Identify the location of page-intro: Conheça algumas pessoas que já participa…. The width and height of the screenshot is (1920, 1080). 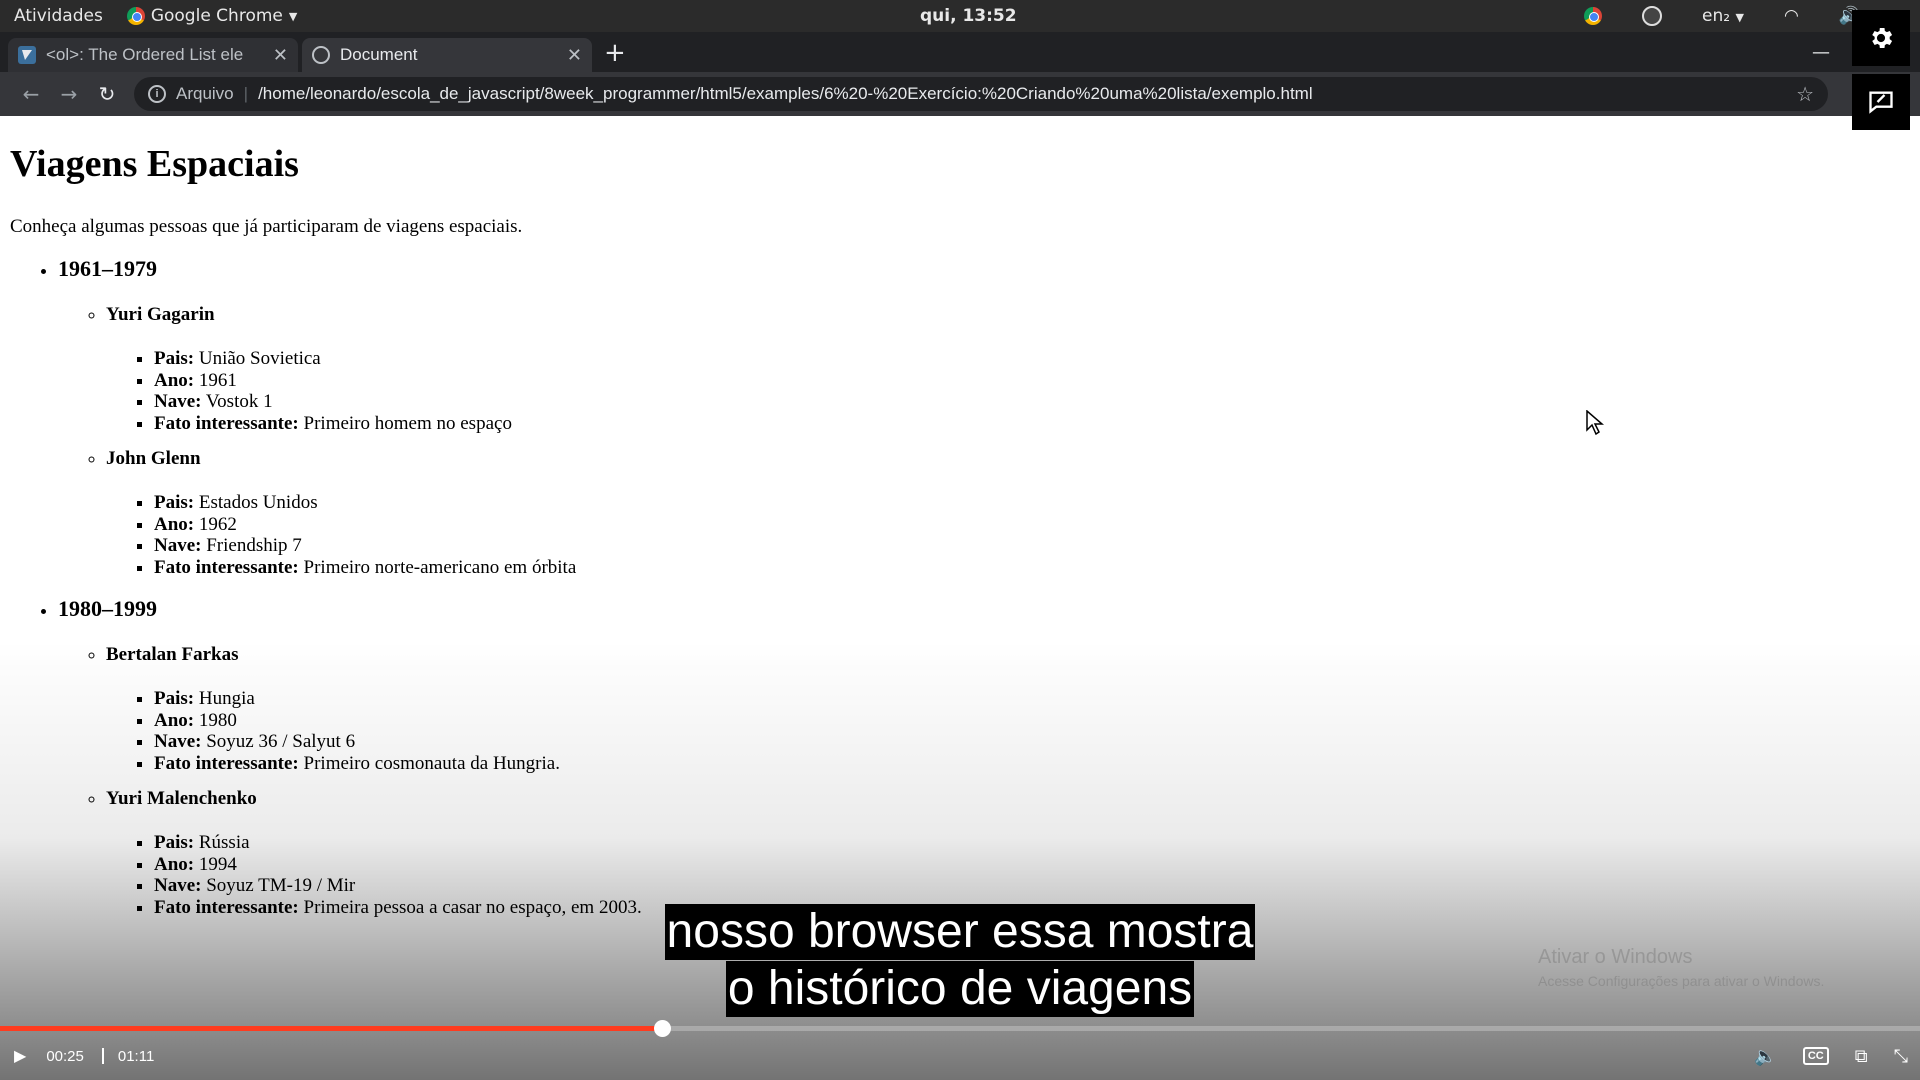
(266, 226).